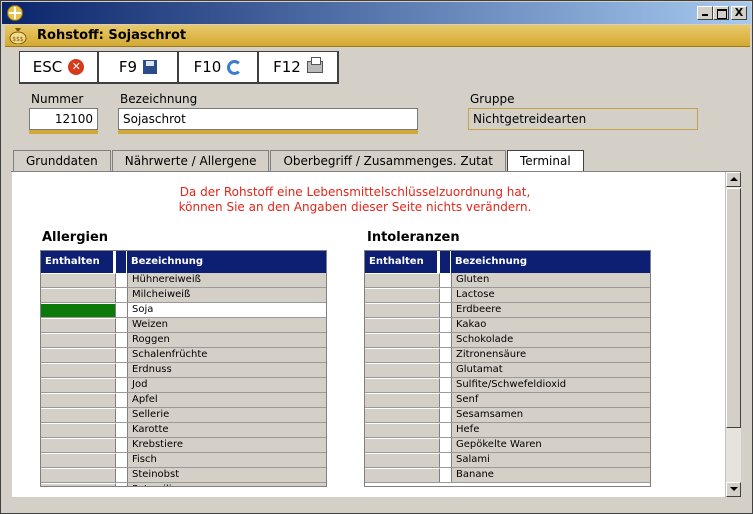 Image resolution: width=753 pixels, height=514 pixels. Describe the element at coordinates (721, 13) in the screenshot. I see `maximize-button` at that location.